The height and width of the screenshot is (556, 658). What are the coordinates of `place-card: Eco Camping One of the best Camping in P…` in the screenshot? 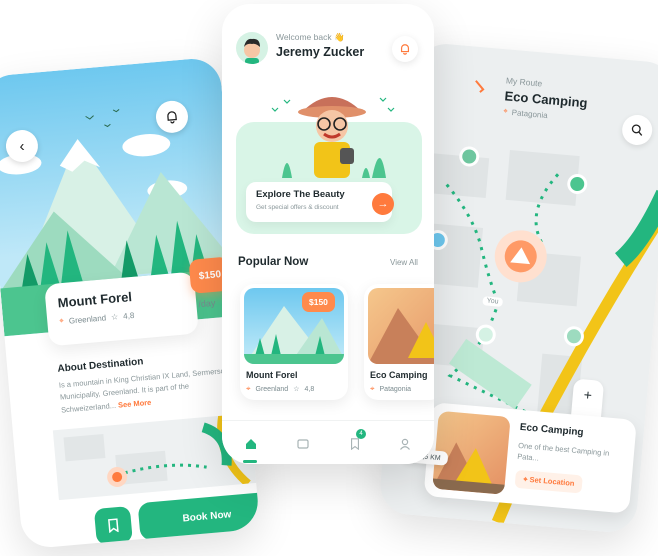 It's located at (530, 458).